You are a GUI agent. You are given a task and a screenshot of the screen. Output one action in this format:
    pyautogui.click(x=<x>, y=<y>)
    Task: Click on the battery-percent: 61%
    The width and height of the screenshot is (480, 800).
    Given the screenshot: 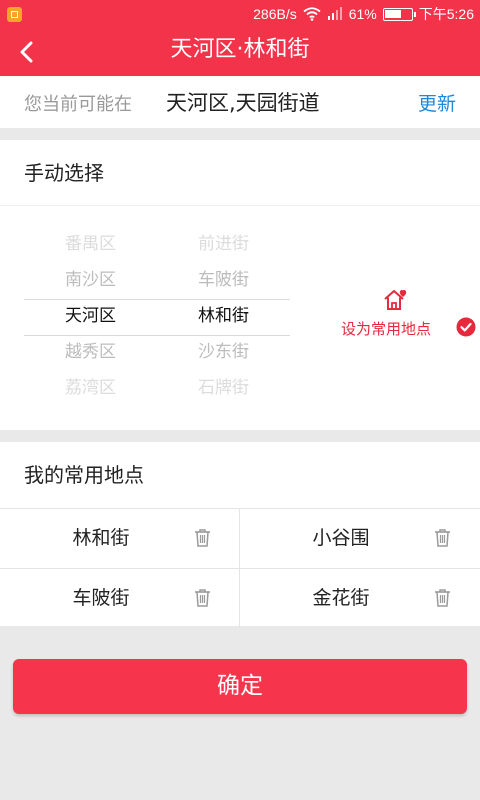 What is the action you would take?
    pyautogui.click(x=362, y=14)
    